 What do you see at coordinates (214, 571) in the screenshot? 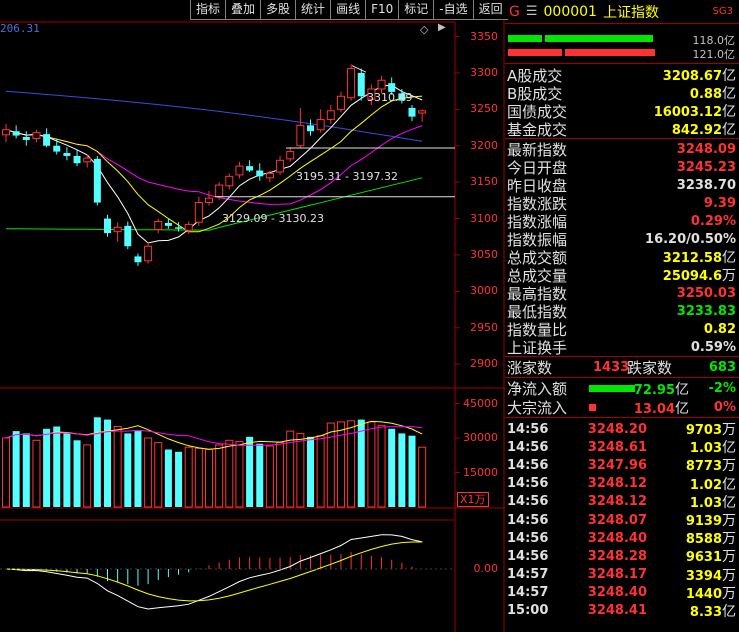
I see `dea-line` at bounding box center [214, 571].